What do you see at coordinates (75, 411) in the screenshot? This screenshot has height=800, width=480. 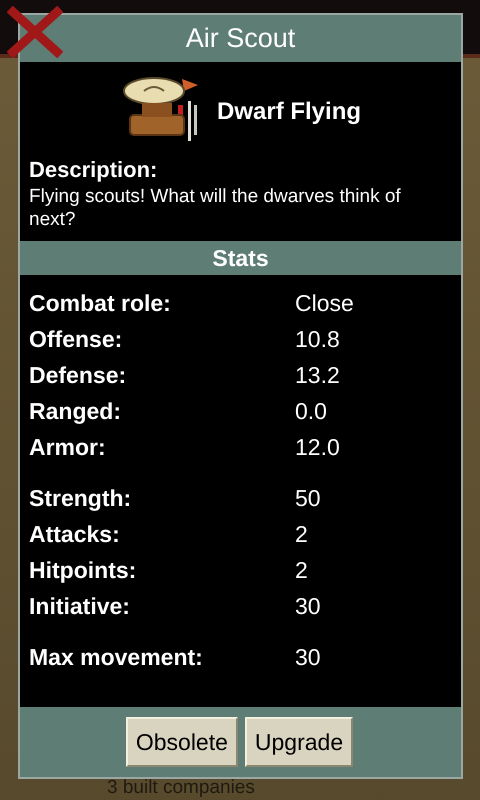 I see `stat-label: Ranged:` at bounding box center [75, 411].